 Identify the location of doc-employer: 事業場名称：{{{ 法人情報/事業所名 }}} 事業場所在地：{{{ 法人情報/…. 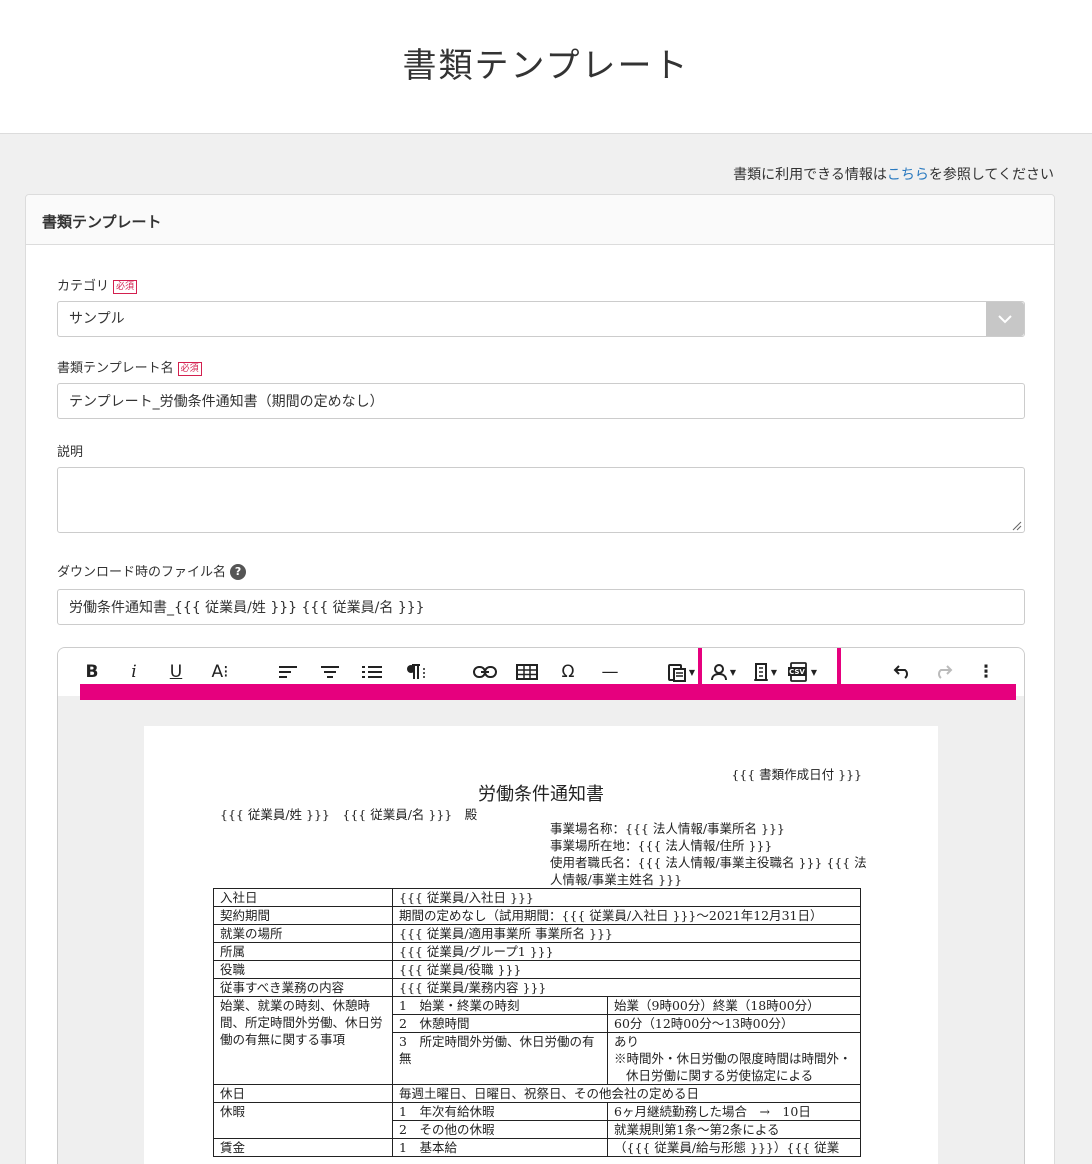
(709, 854).